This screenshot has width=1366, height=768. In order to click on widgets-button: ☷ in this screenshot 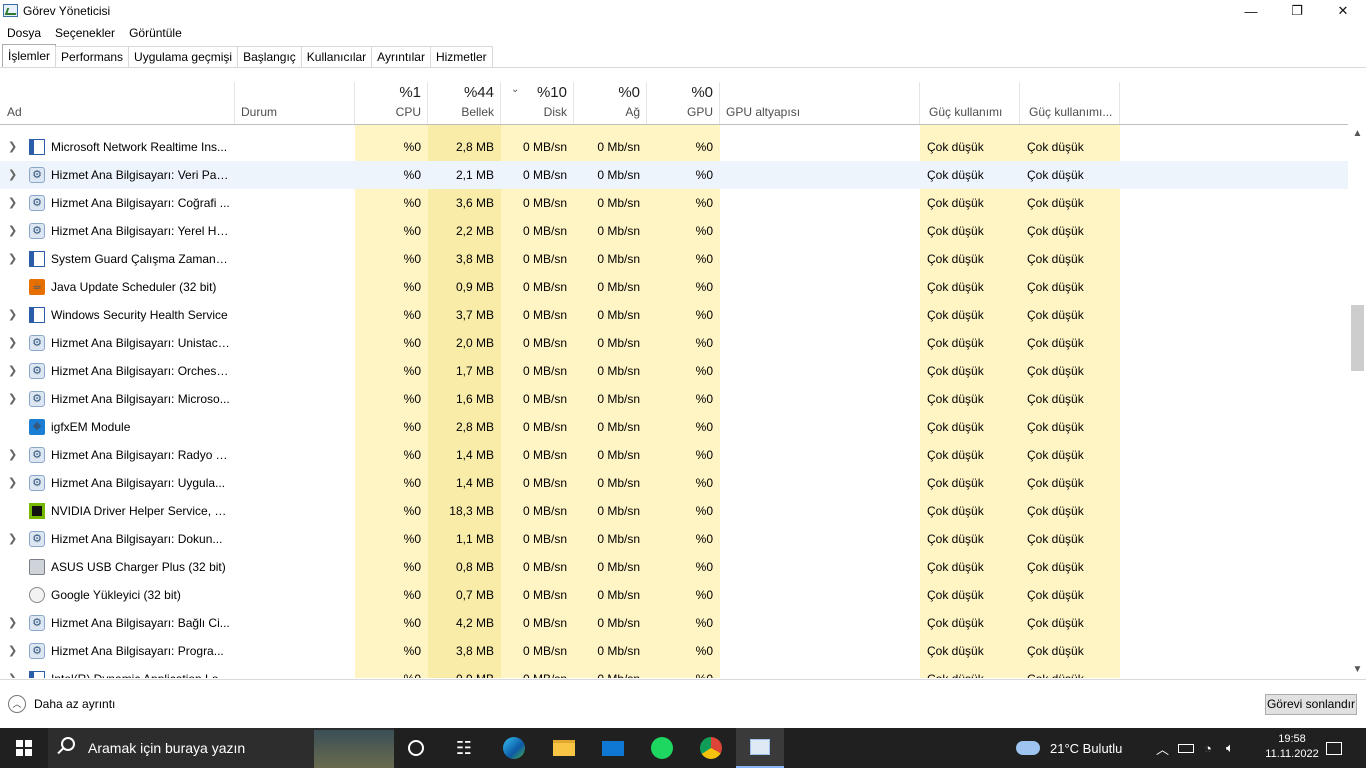, I will do `click(464, 748)`.